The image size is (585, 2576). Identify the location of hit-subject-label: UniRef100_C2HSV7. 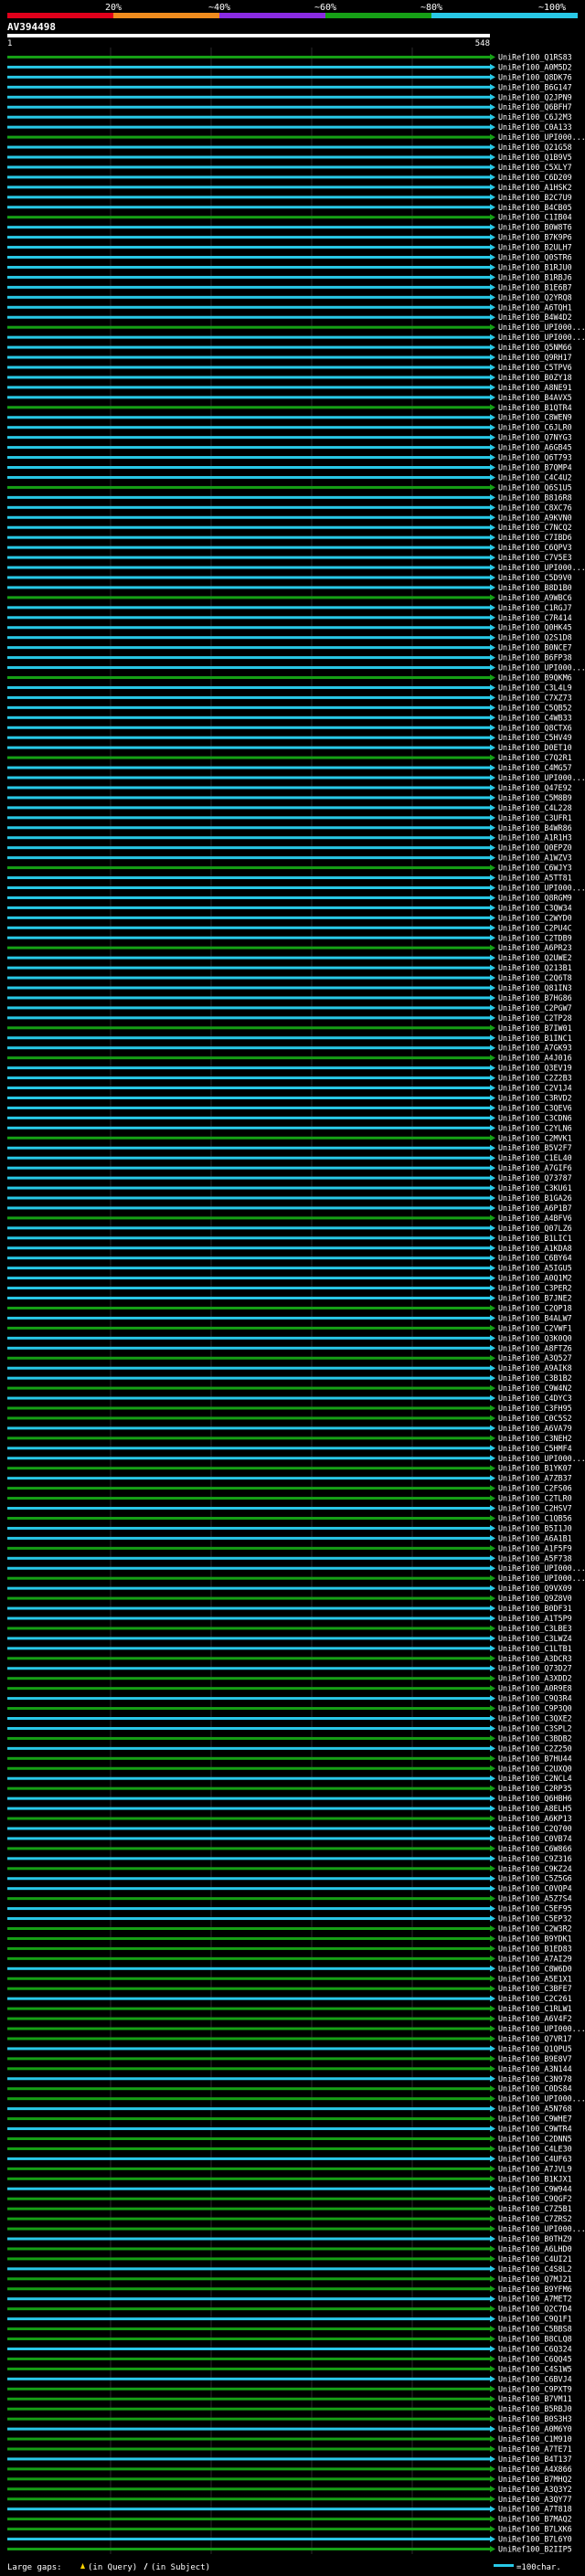
(535, 1508).